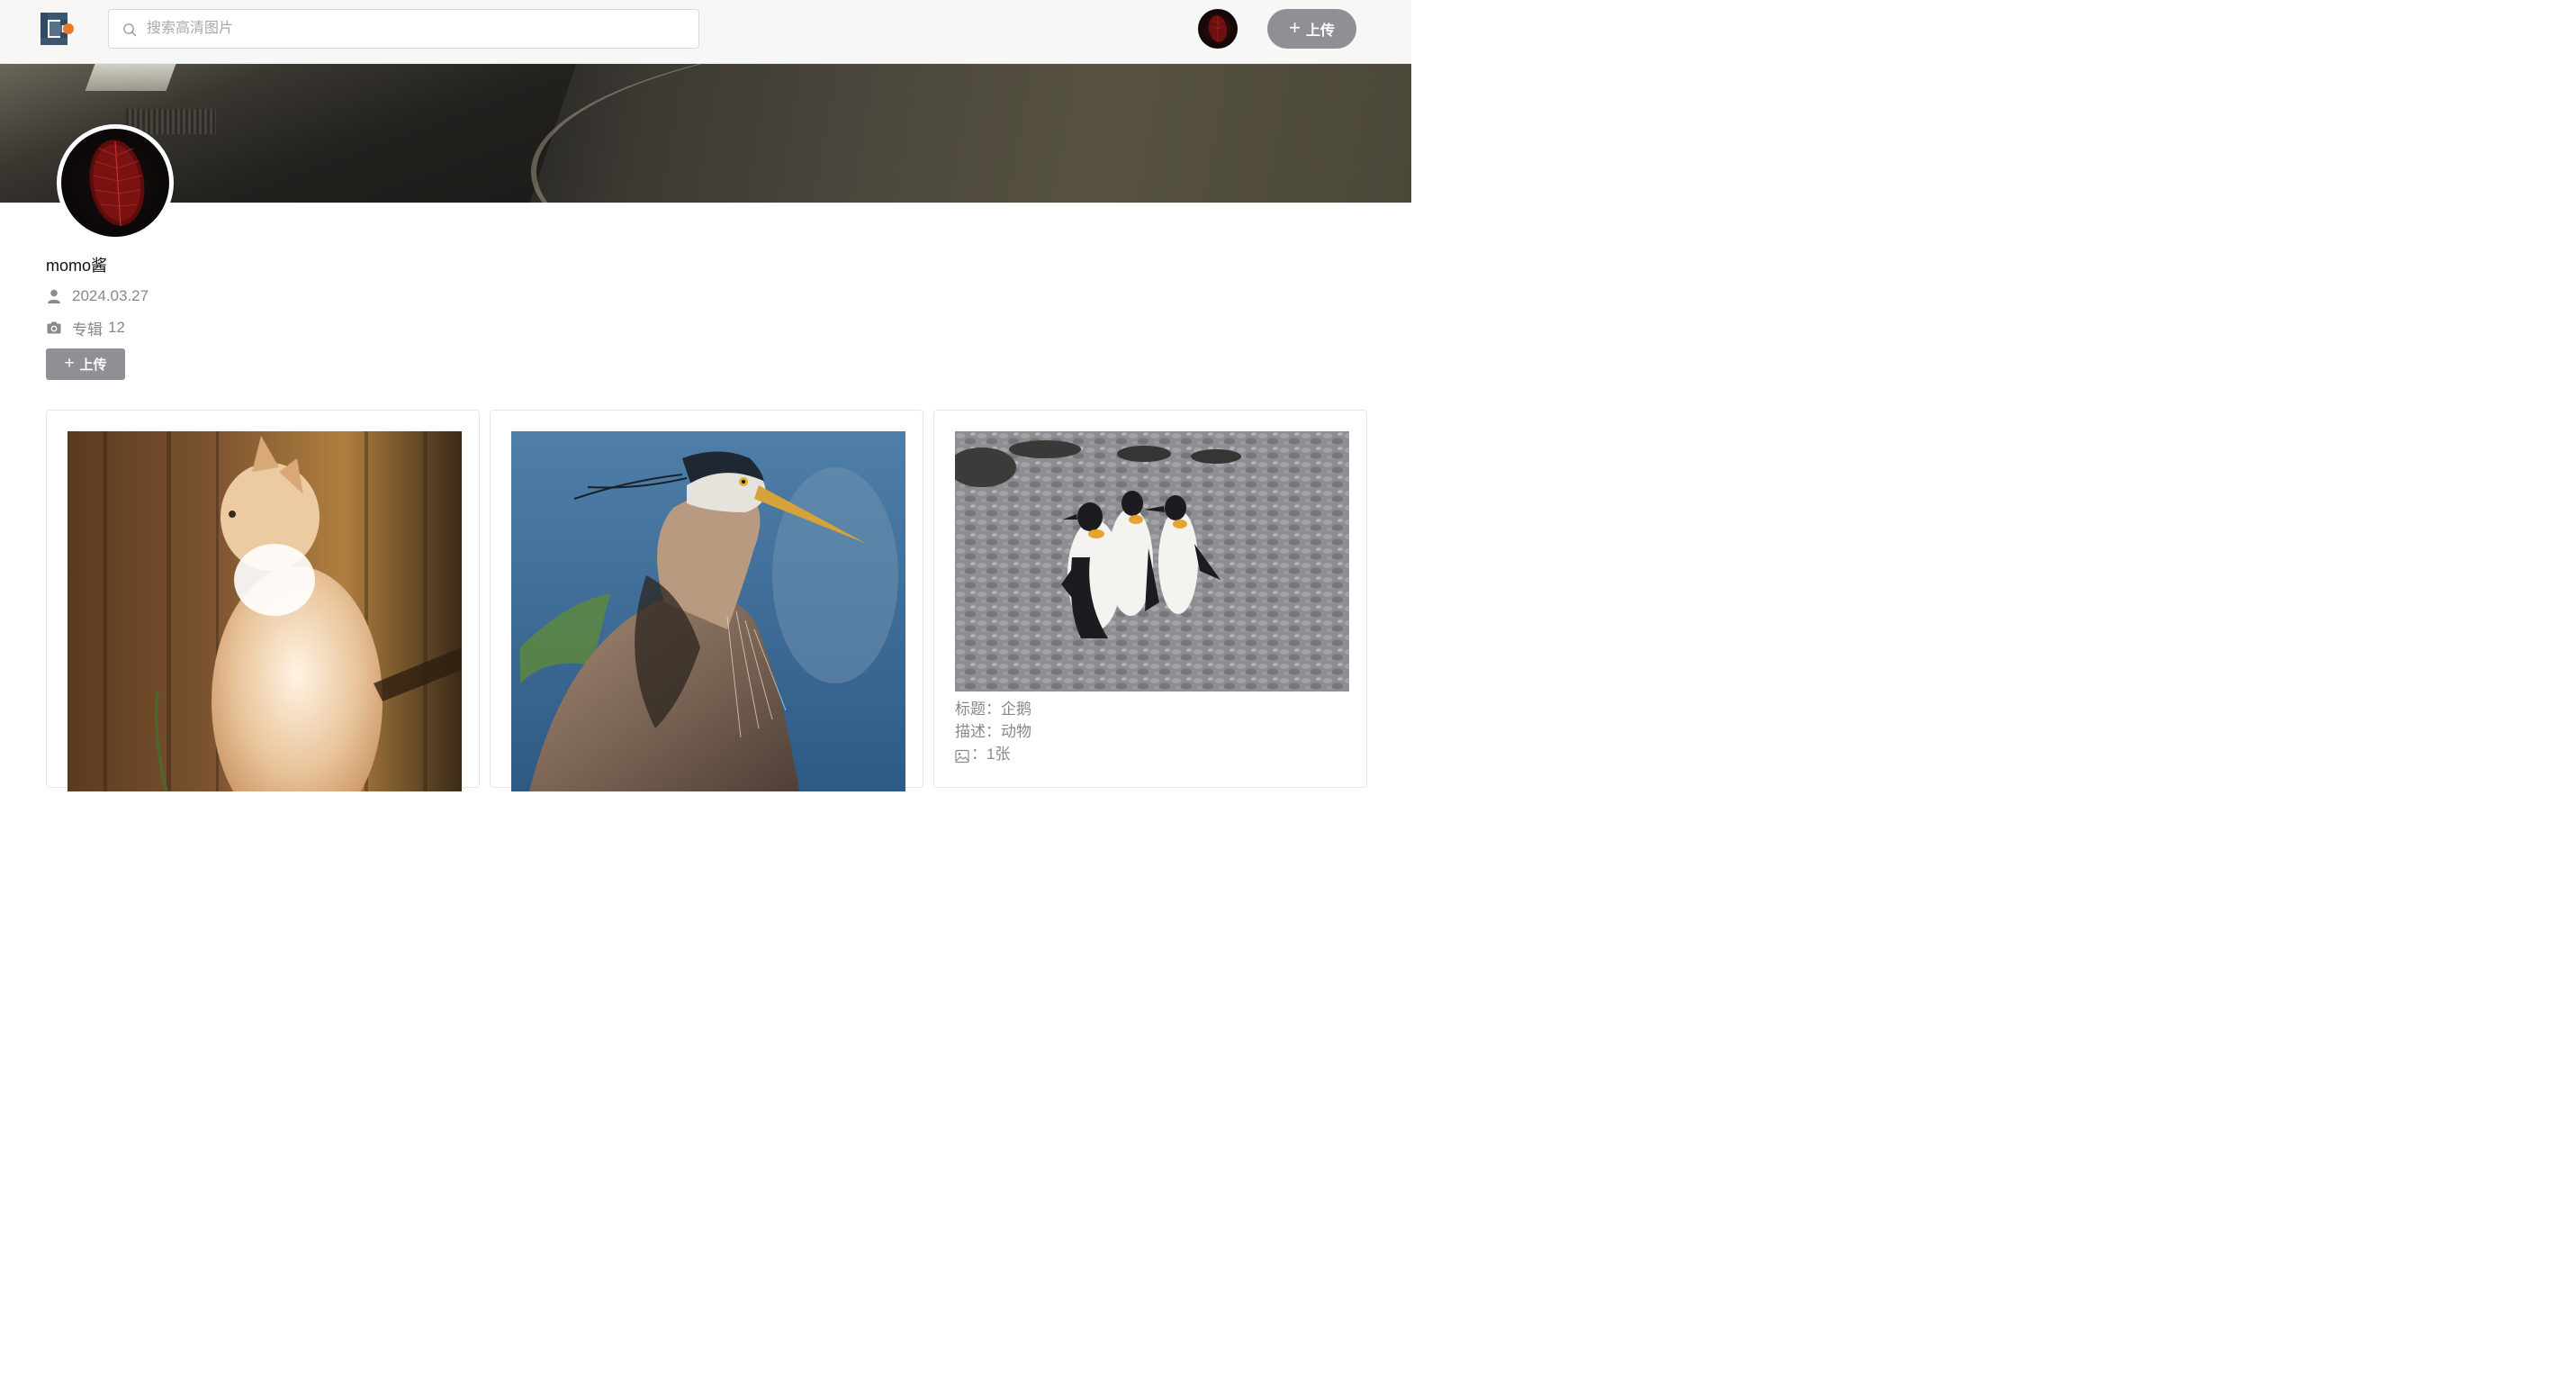 The width and height of the screenshot is (2576, 1392). What do you see at coordinates (116, 327) in the screenshot?
I see `album-count: 12` at bounding box center [116, 327].